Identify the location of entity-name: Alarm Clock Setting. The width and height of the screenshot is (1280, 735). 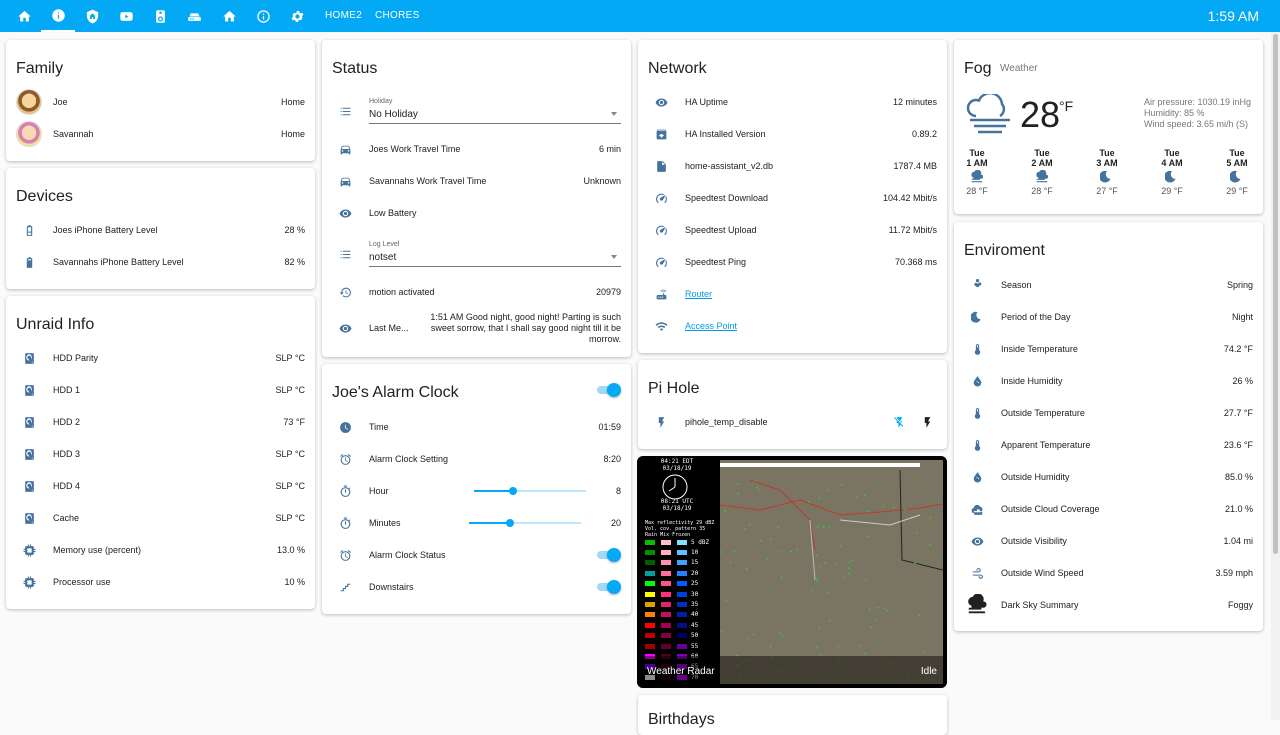
(409, 459).